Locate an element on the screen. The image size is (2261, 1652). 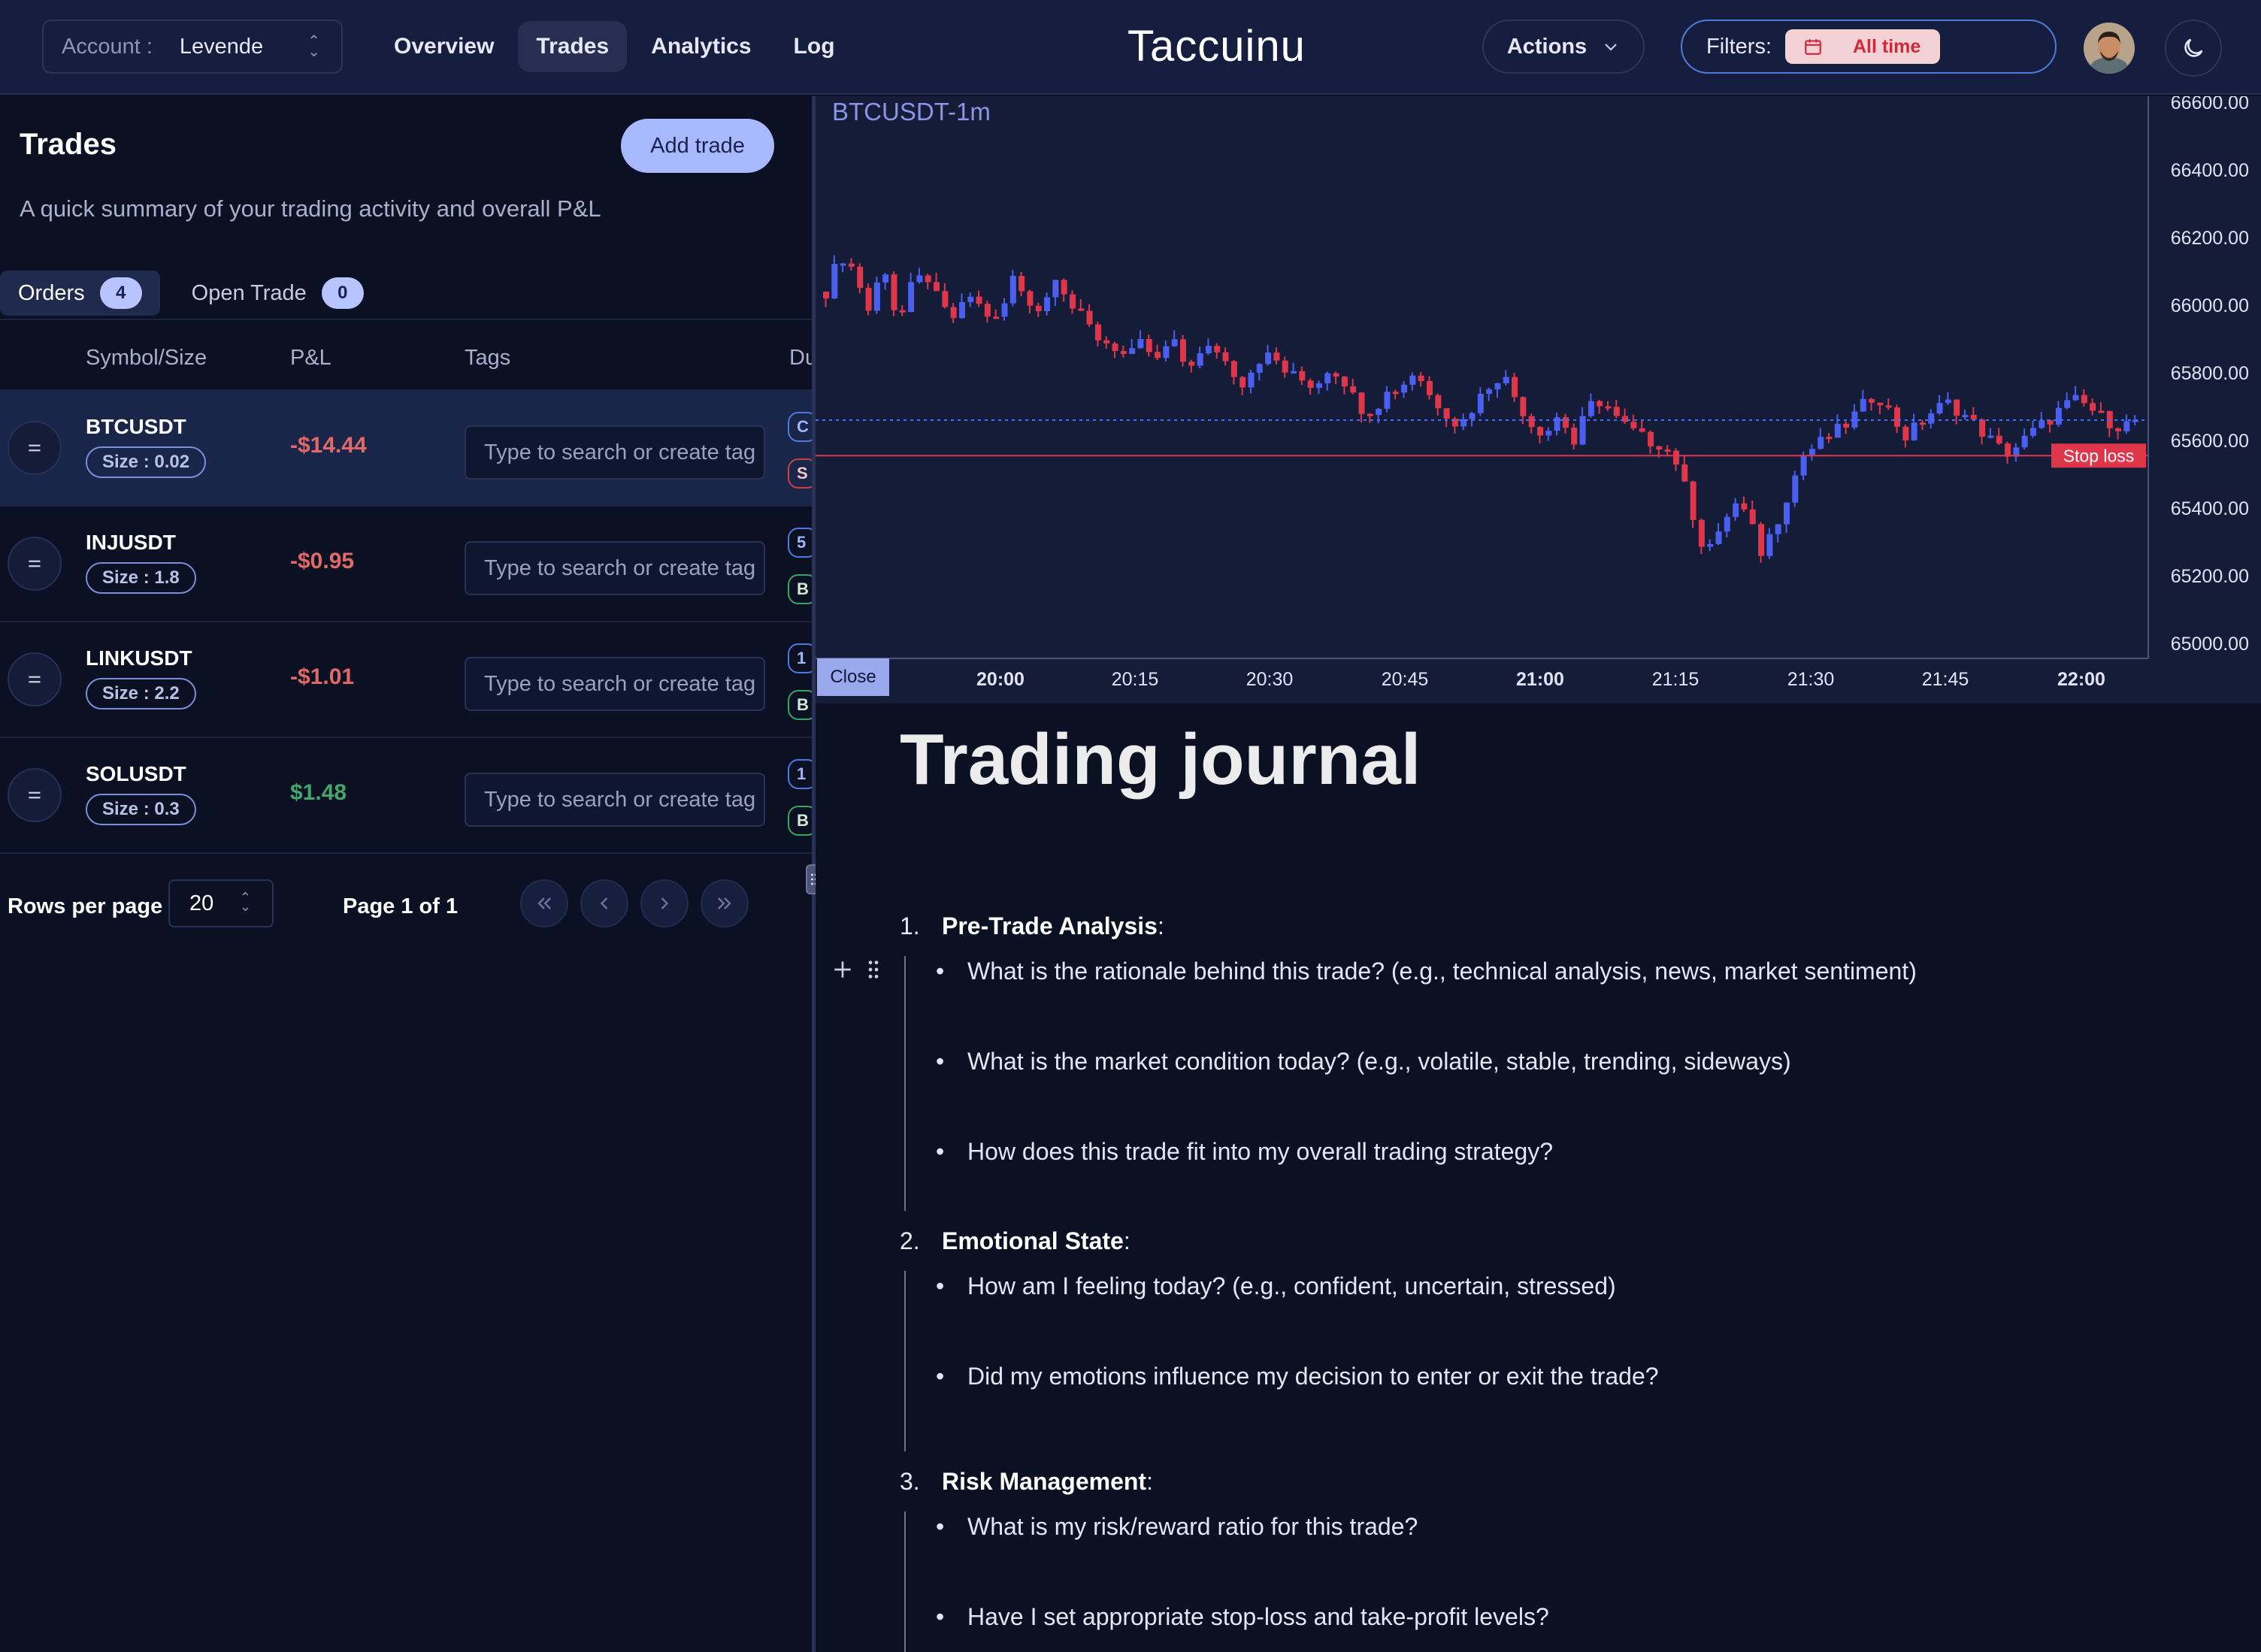
nav-analytics: Analytics is located at coordinates (701, 46).